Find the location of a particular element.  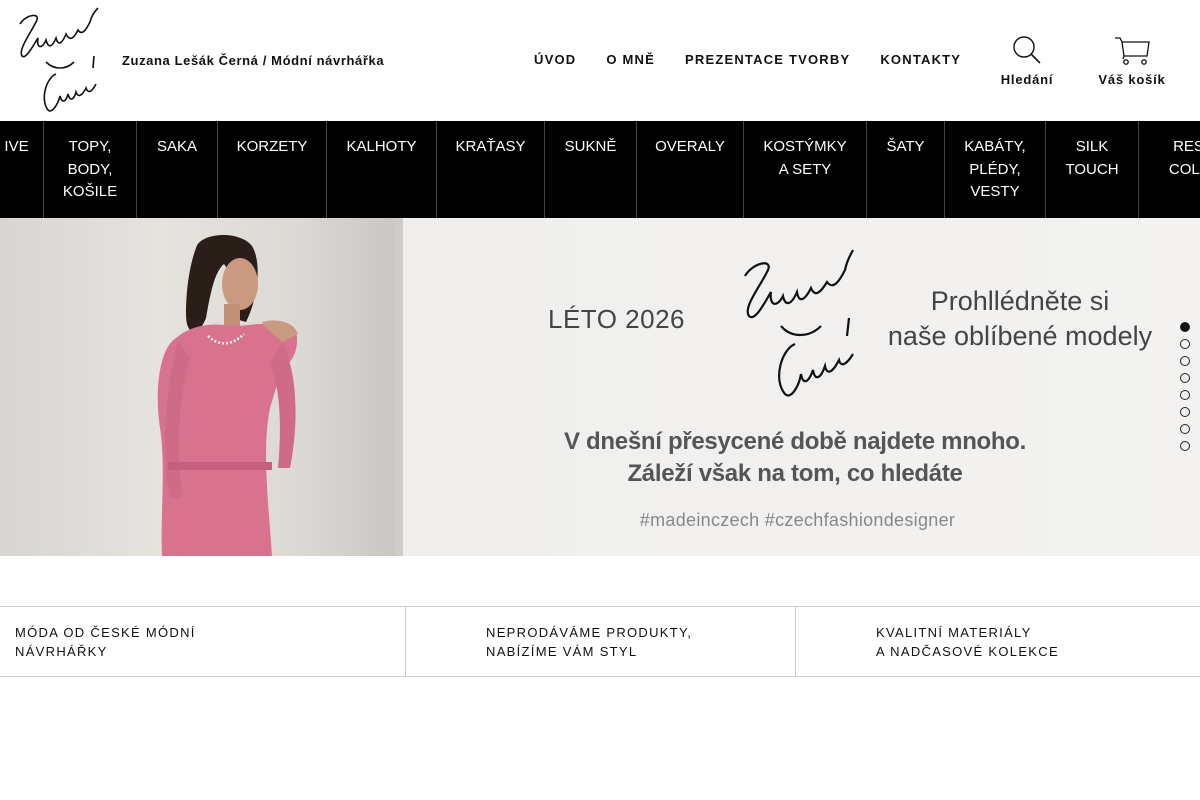

search-icon is located at coordinates (1027, 50).